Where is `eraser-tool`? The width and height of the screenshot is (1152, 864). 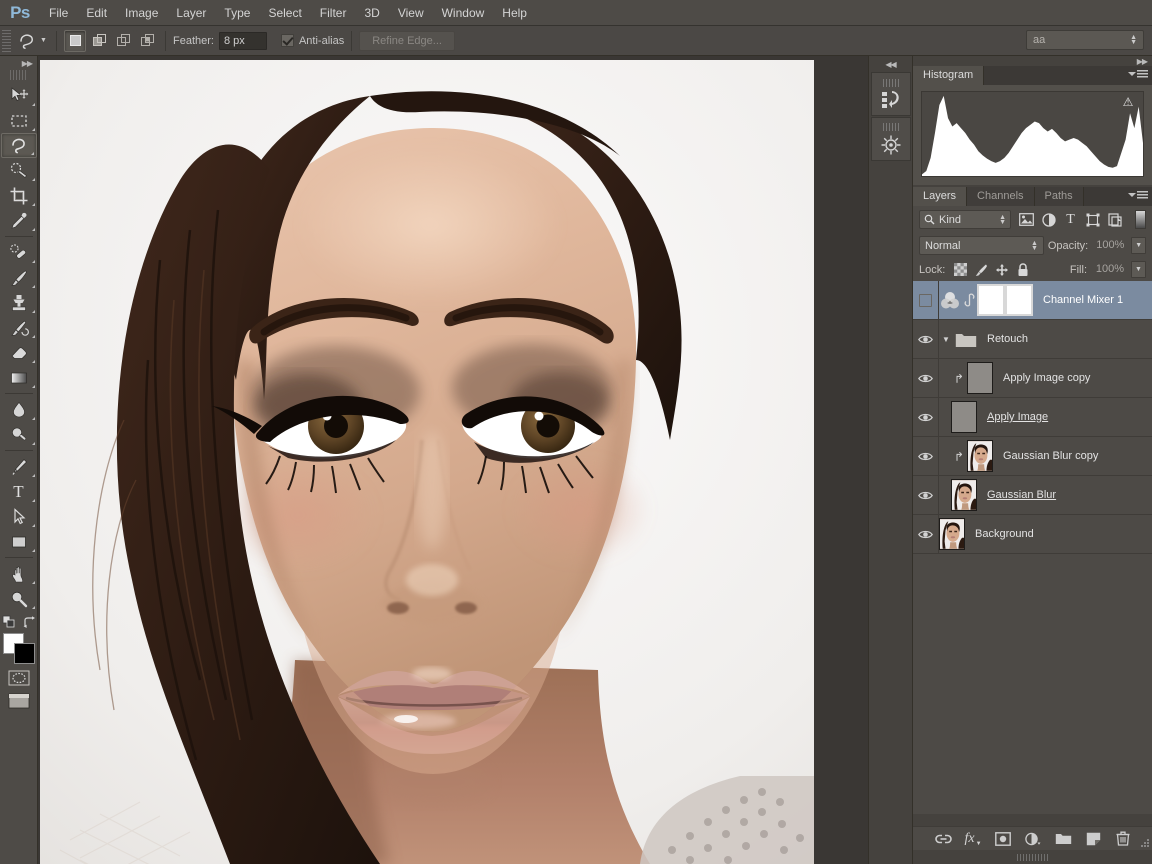
eraser-tool is located at coordinates (19, 352).